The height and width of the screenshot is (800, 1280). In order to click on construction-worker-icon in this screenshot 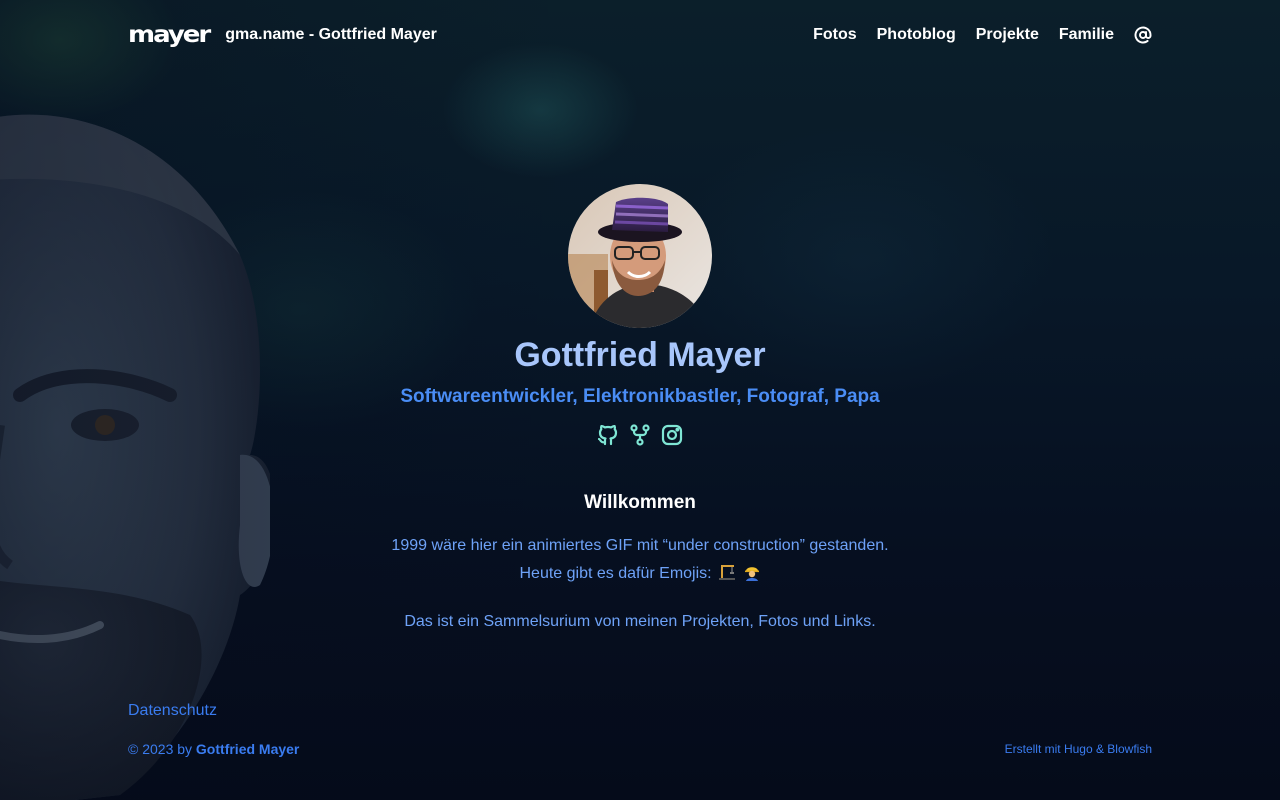, I will do `click(752, 577)`.